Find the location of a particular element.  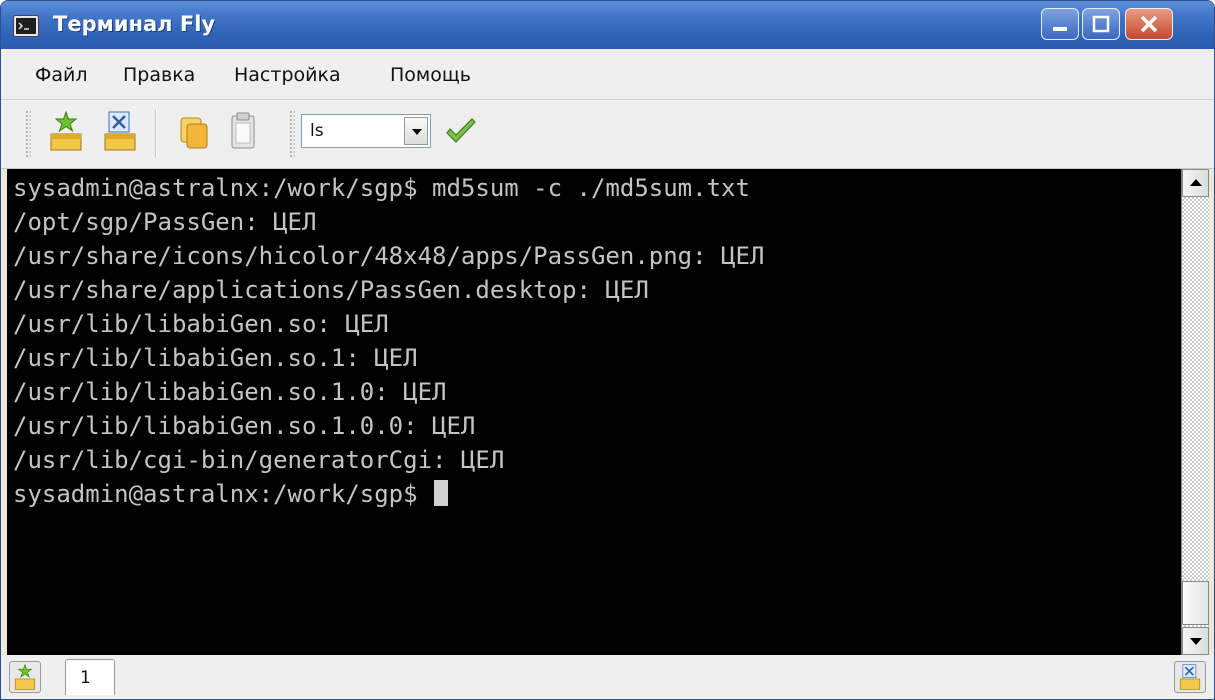

tab-label: 1 is located at coordinates (85, 678).